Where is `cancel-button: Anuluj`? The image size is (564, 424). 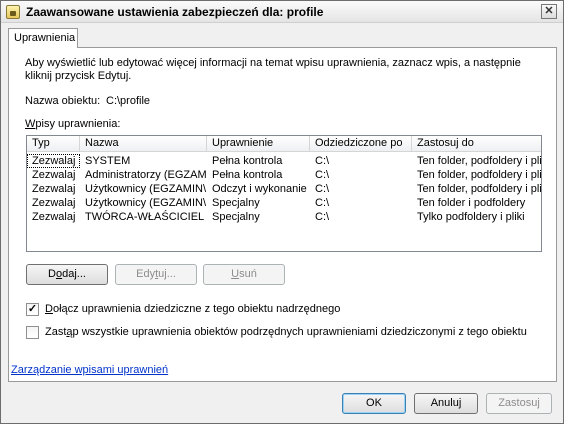 cancel-button: Anuluj is located at coordinates (446, 403).